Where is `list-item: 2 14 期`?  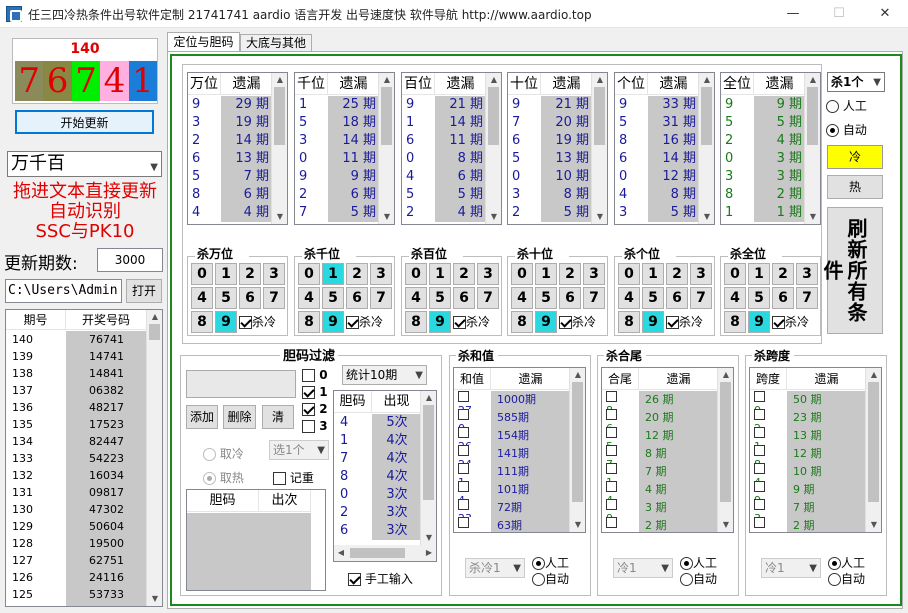 list-item: 2 14 期 is located at coordinates (230, 141).